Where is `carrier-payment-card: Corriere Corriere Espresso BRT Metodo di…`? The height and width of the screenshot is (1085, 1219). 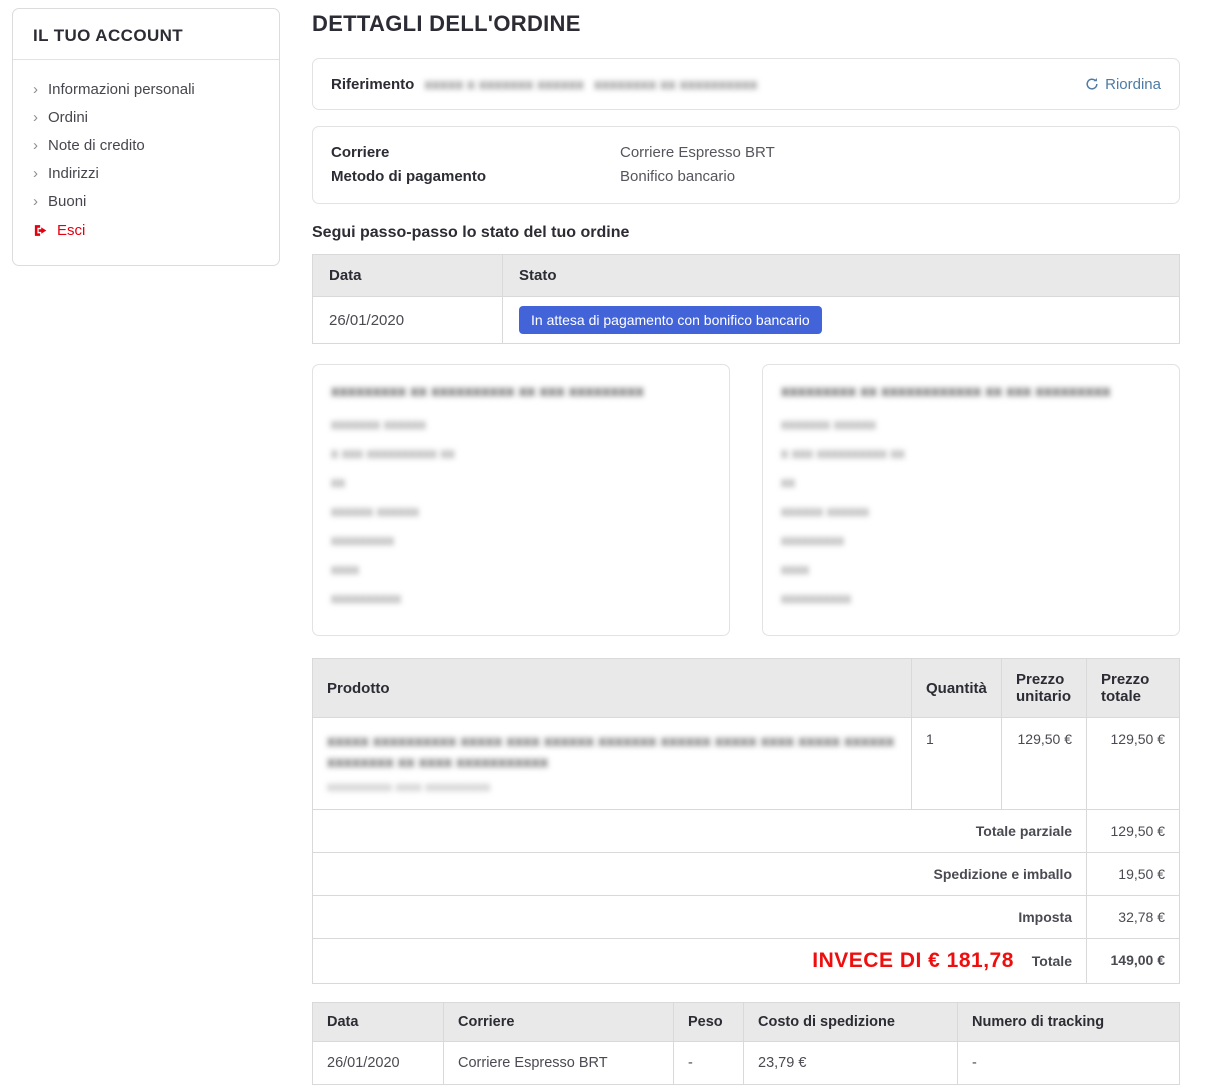
carrier-payment-card: Corriere Corriere Espresso BRT Metodo di… is located at coordinates (746, 165).